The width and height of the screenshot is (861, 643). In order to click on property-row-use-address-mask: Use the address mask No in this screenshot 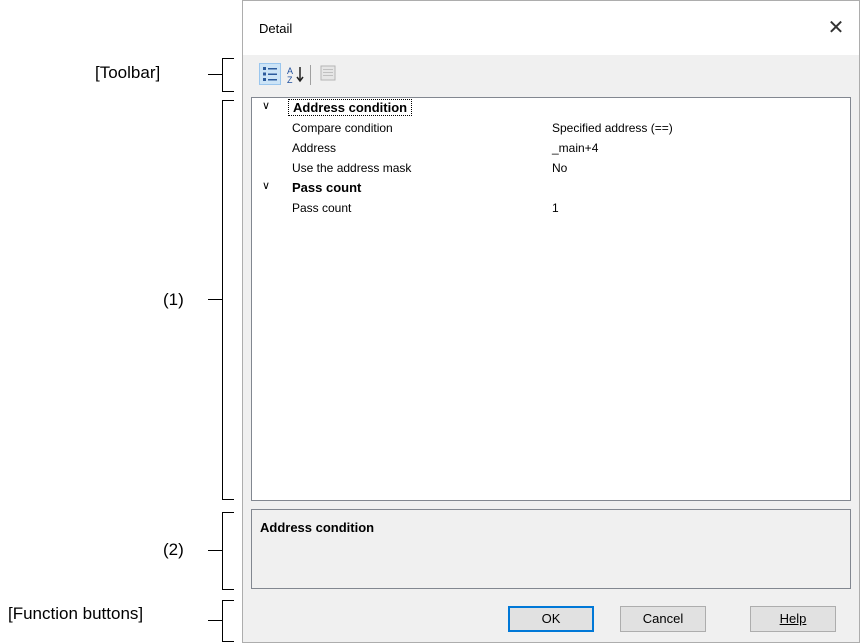, I will do `click(551, 168)`.